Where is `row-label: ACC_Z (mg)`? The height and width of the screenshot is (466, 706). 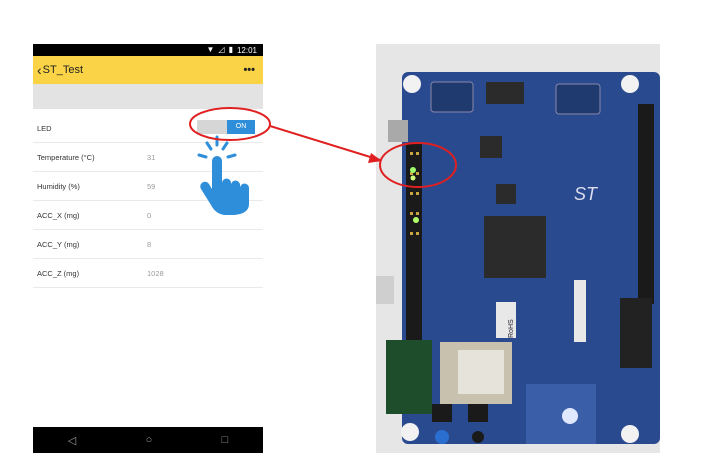 row-label: ACC_Z (mg) is located at coordinates (58, 273).